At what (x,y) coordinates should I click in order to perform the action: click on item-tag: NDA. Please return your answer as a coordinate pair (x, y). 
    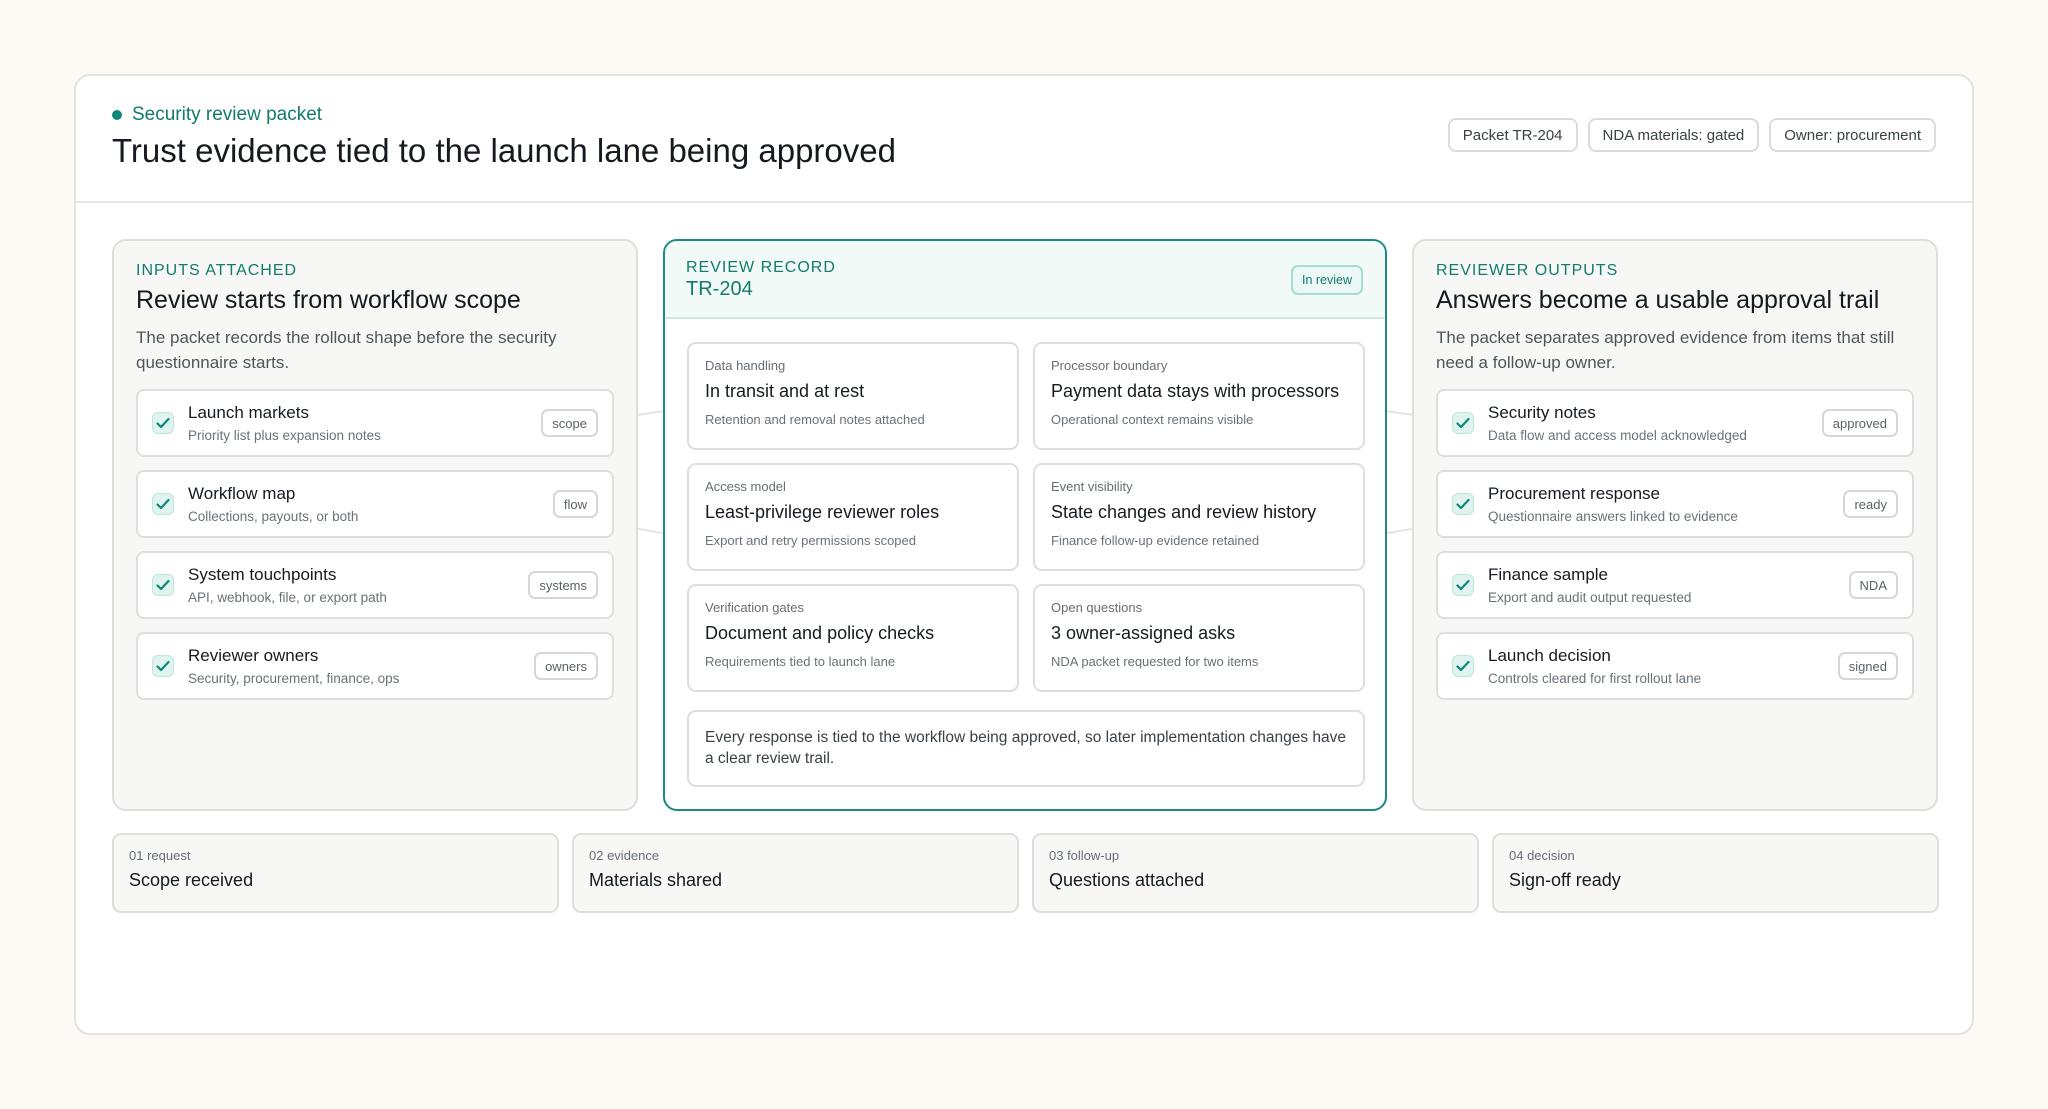
    Looking at the image, I should click on (1873, 585).